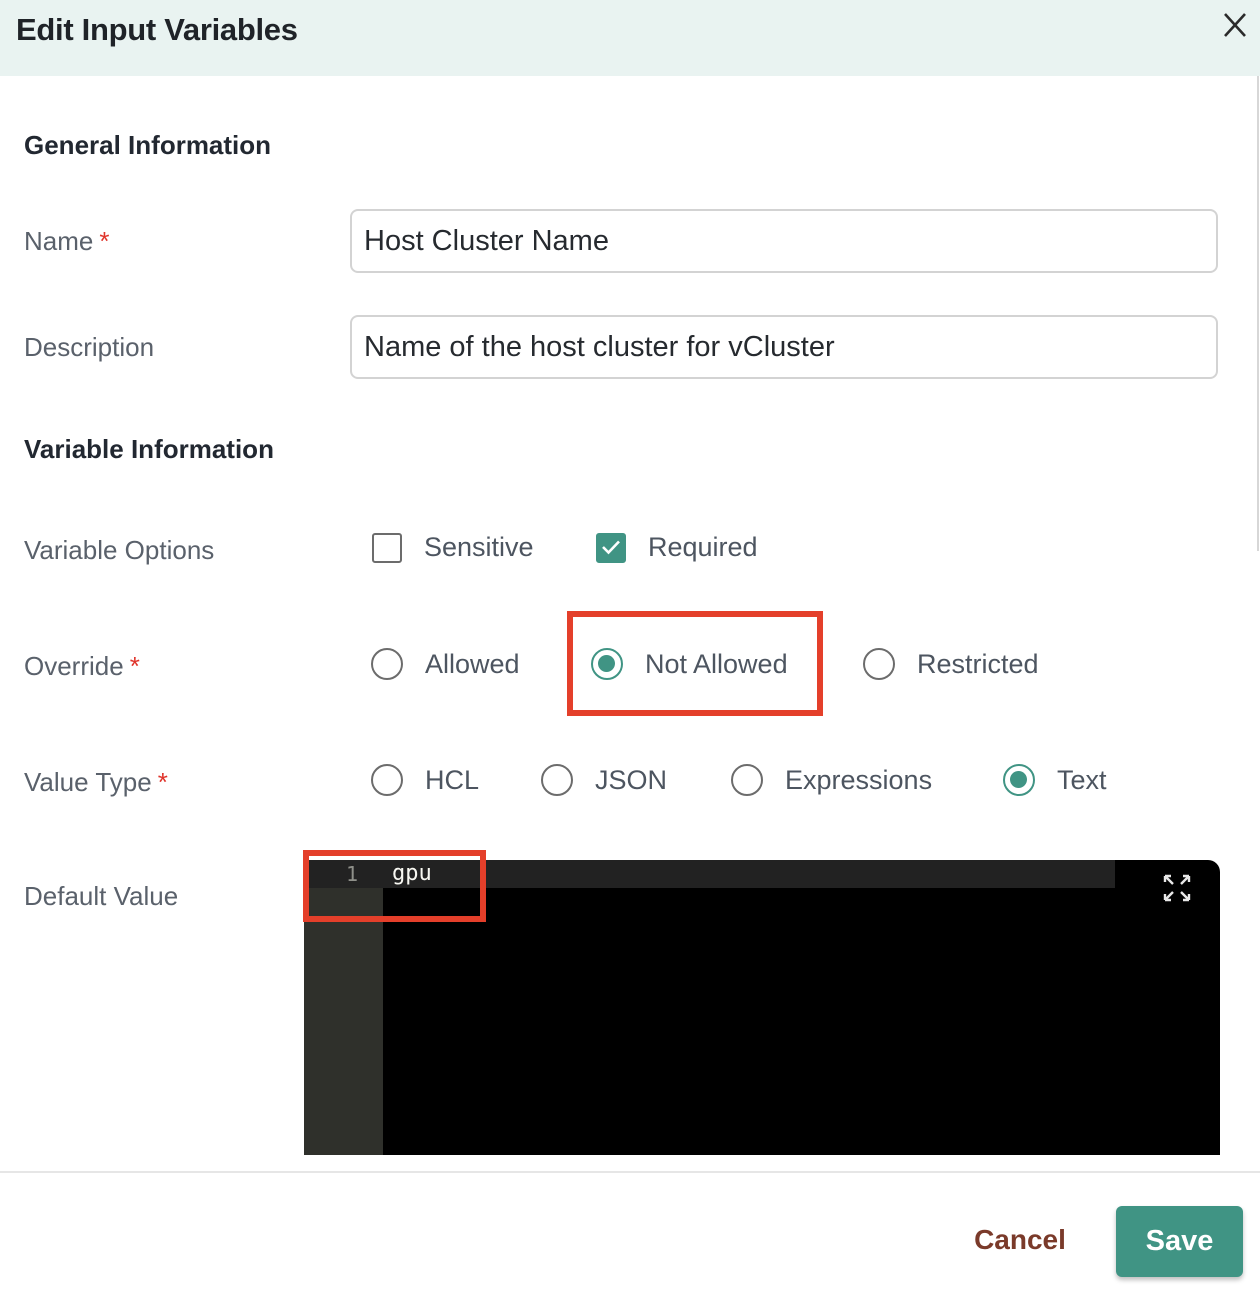  I want to click on expressions-label: Expressions, so click(859, 779).